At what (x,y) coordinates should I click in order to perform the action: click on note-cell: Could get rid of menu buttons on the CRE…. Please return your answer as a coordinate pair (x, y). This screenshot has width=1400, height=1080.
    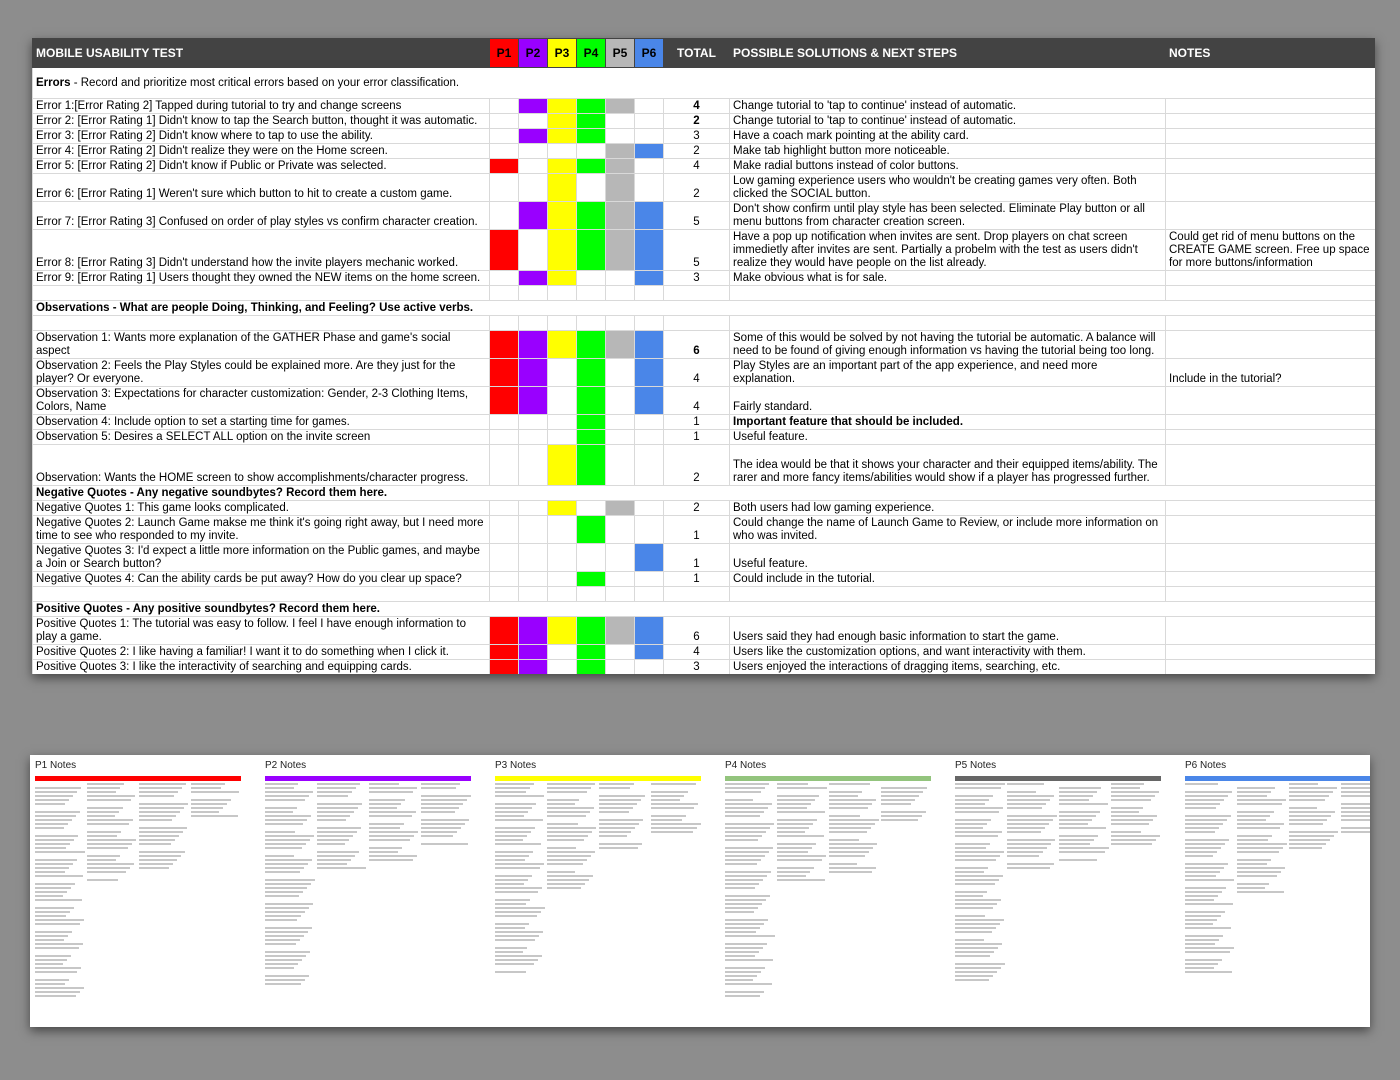
    Looking at the image, I should click on (1270, 250).